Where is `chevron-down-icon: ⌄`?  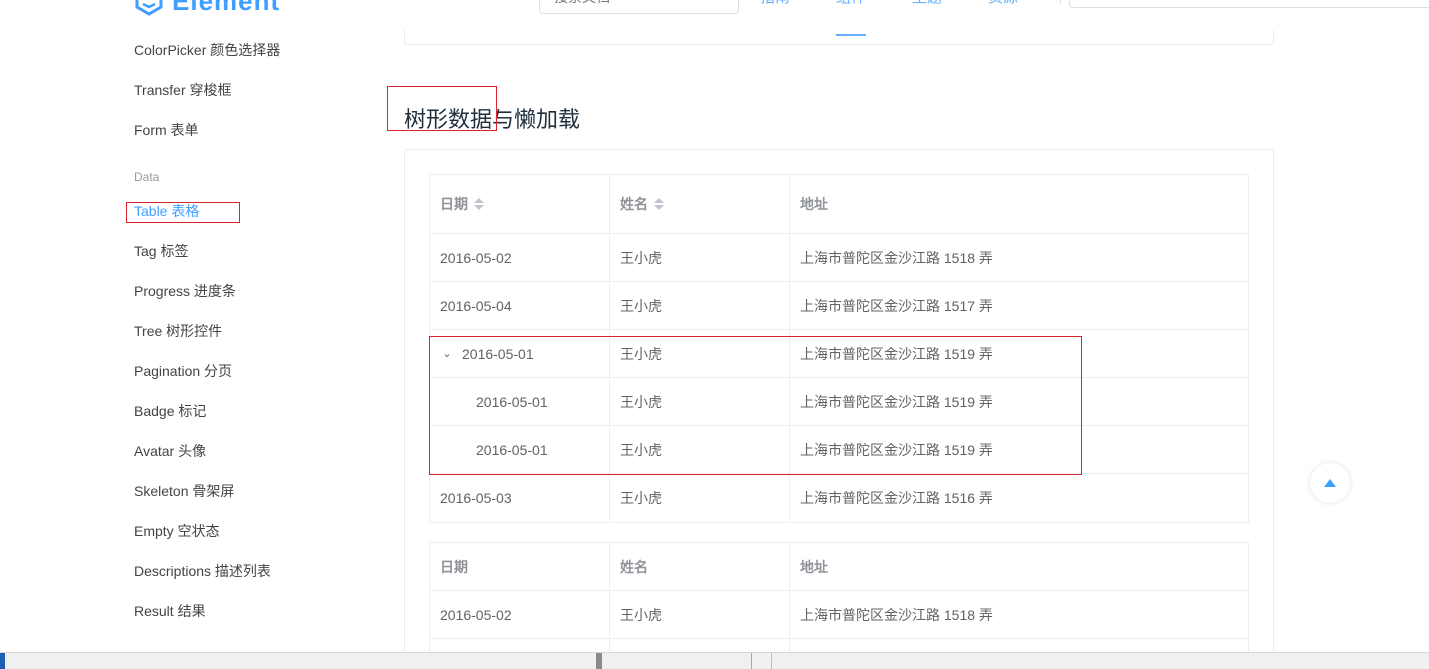
chevron-down-icon: ⌄ is located at coordinates (447, 353).